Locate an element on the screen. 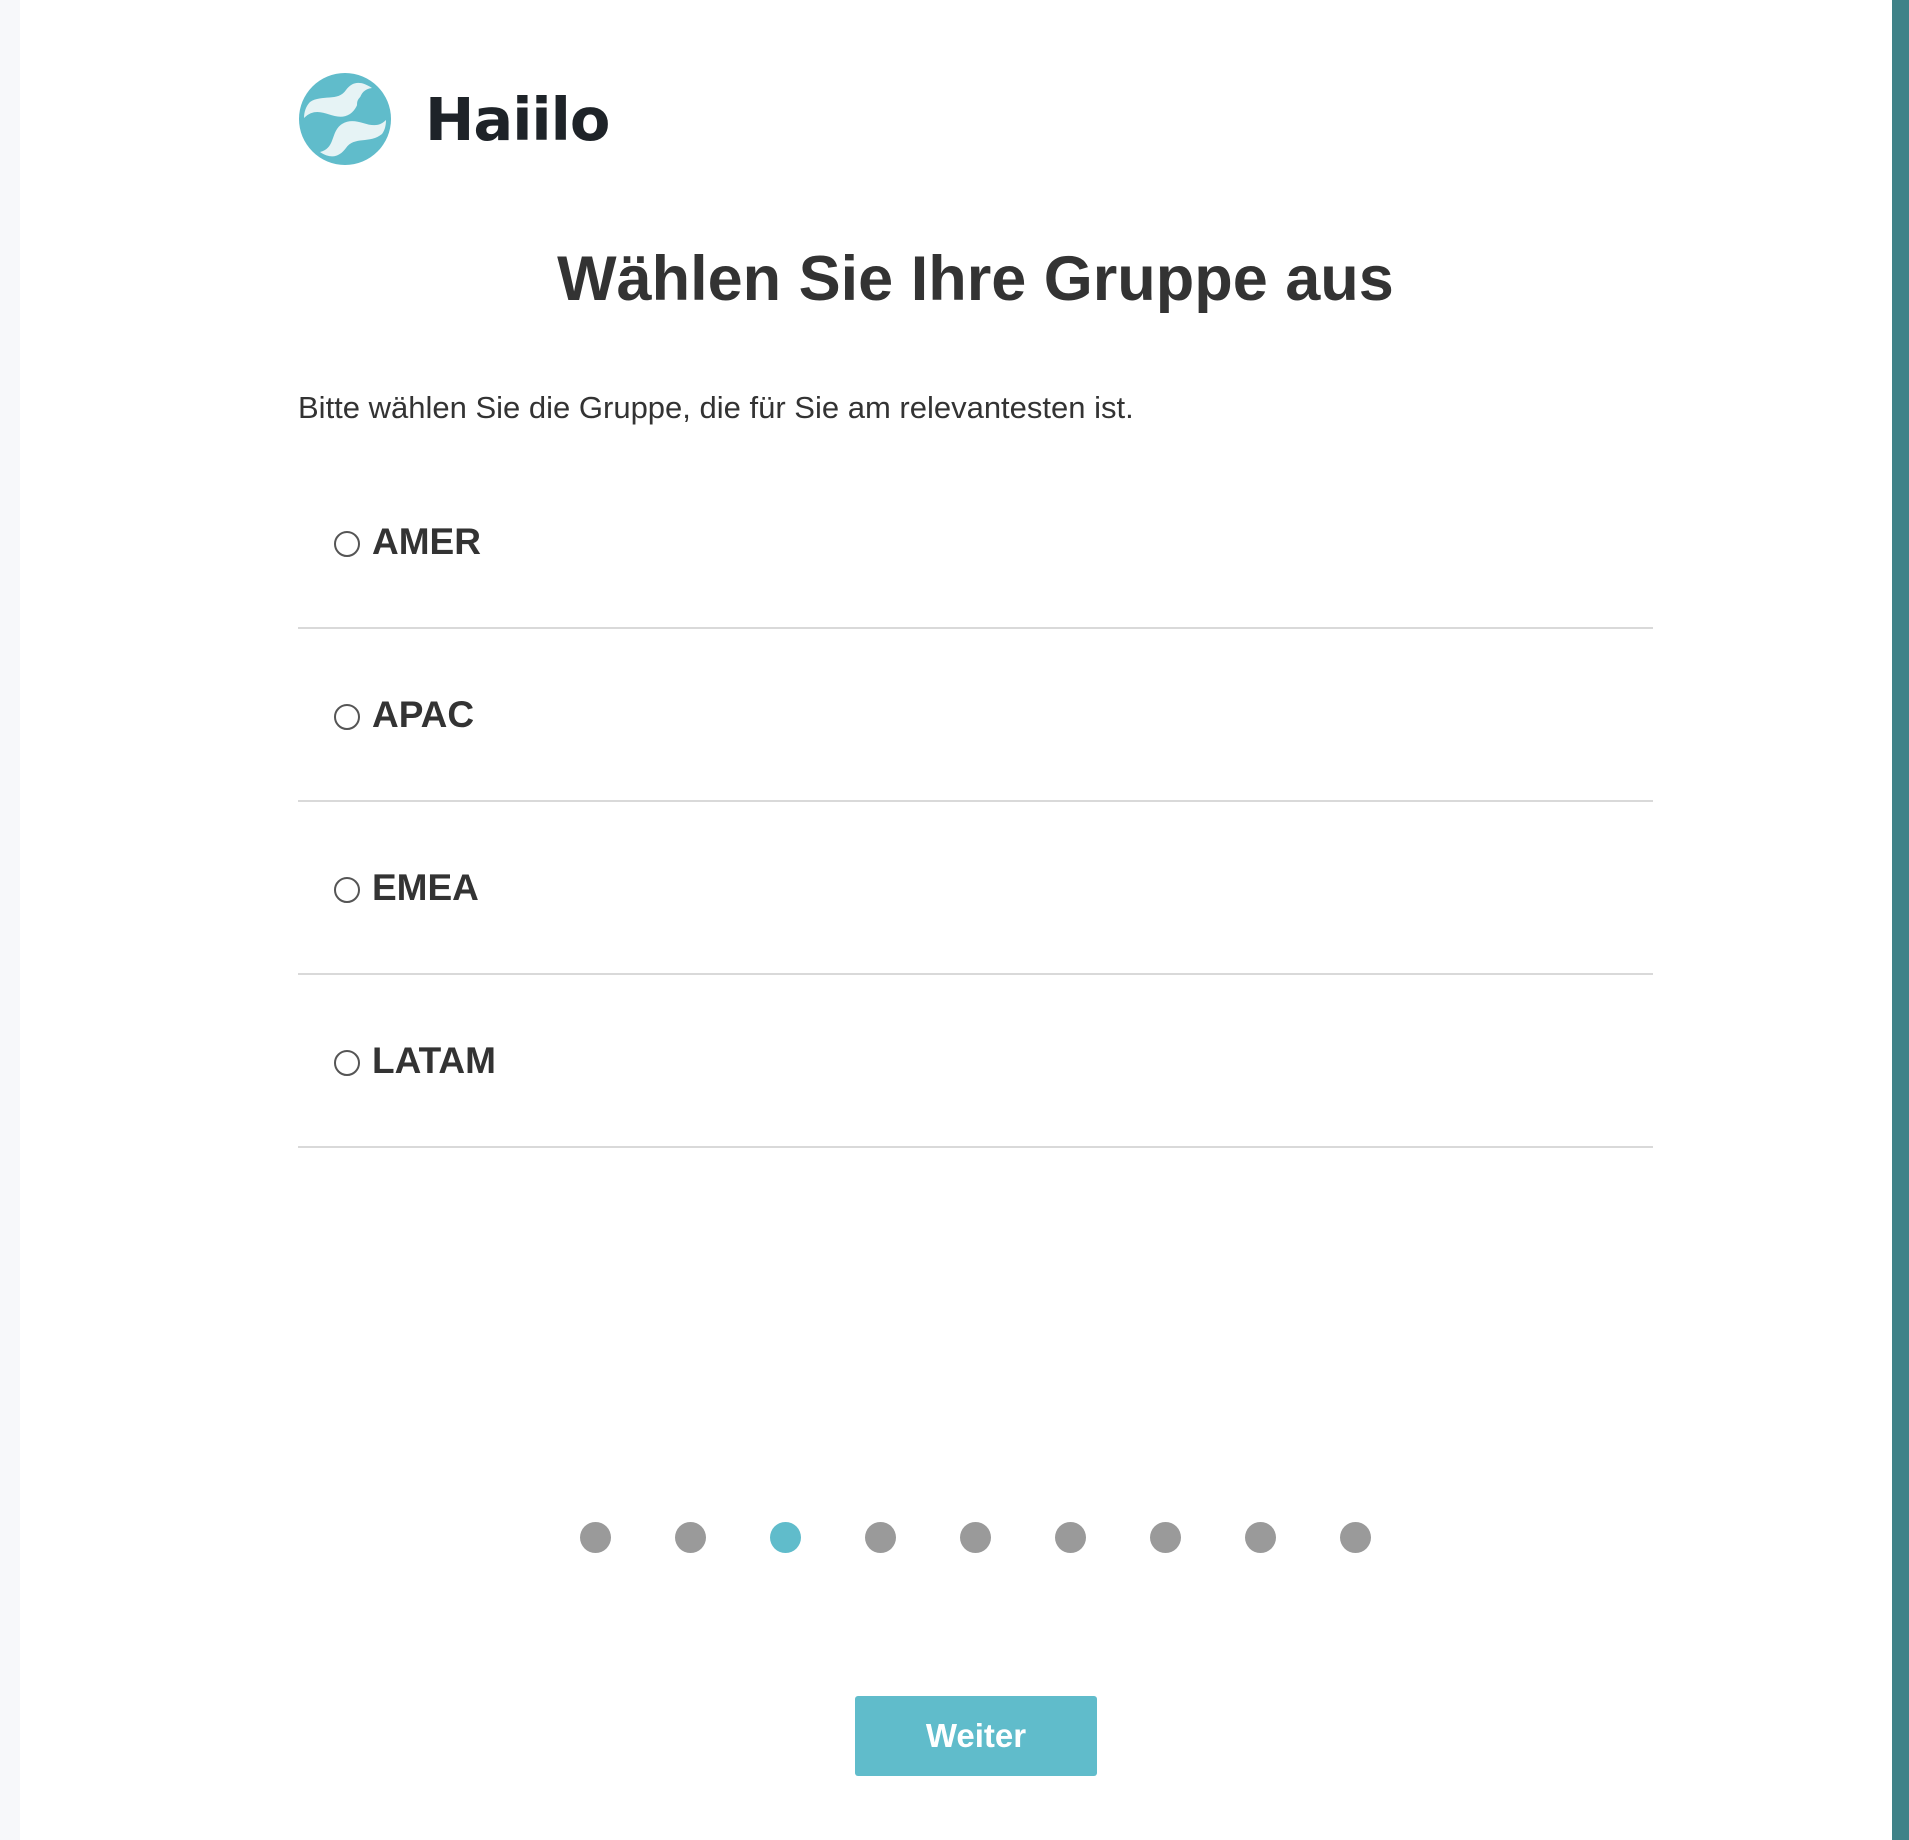  next-button: Weiter is located at coordinates (976, 1736).